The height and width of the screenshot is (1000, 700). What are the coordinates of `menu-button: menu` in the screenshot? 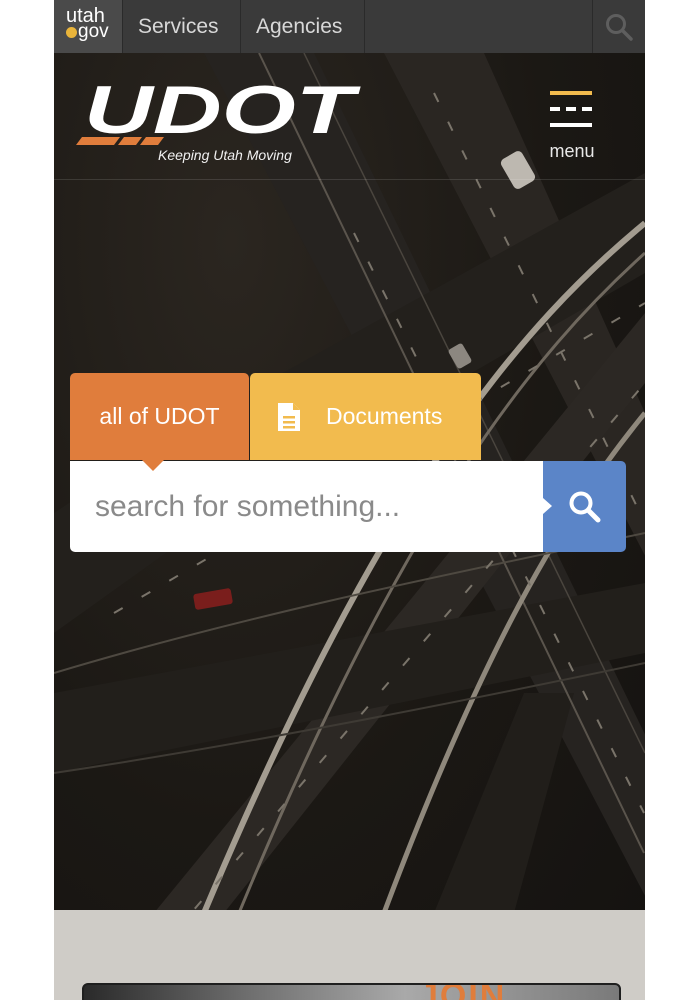 It's located at (572, 129).